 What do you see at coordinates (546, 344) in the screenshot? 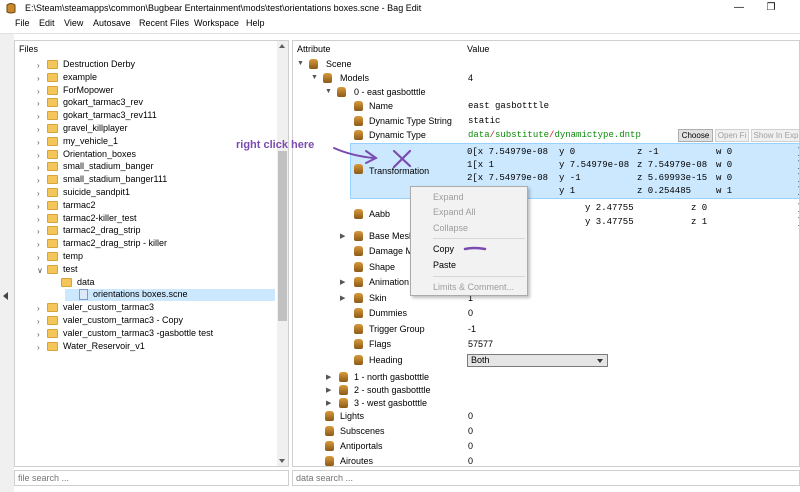
I see `attr-row-flags: Flags 57577` at bounding box center [546, 344].